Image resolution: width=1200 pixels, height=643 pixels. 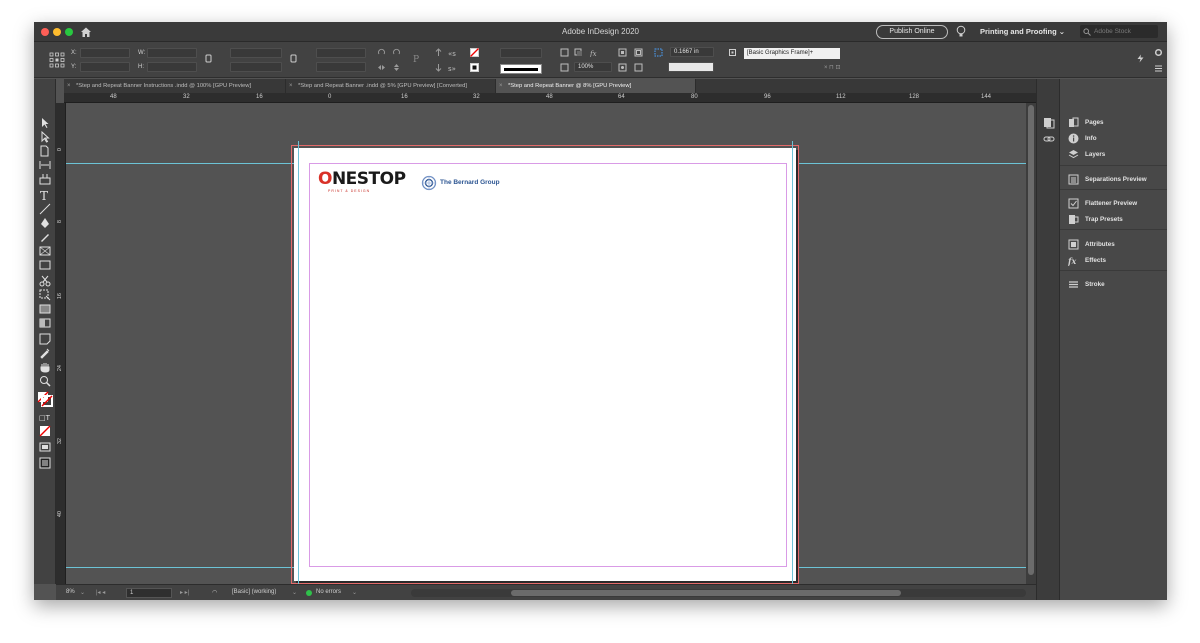 What do you see at coordinates (638, 67) in the screenshot?
I see `auto-fit-icon` at bounding box center [638, 67].